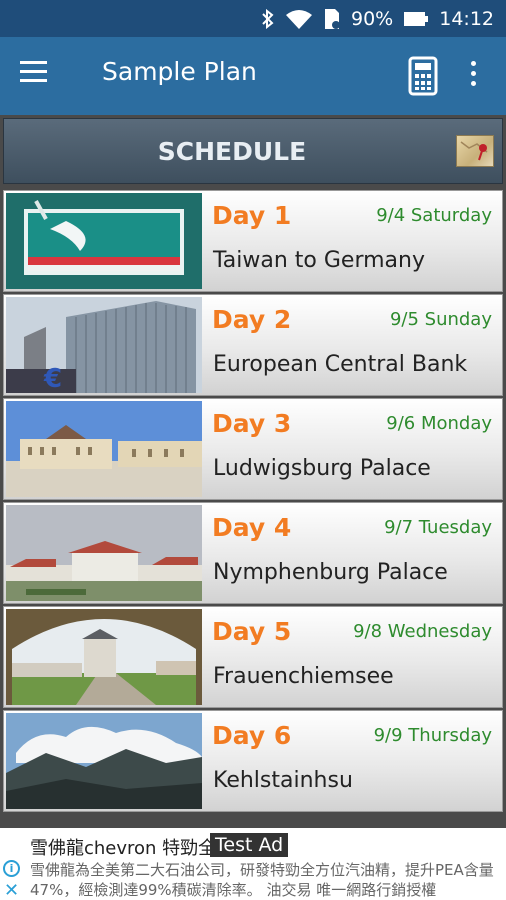 The height and width of the screenshot is (900, 506). Describe the element at coordinates (330, 572) in the screenshot. I see `day-place: Nymphenburg Palace` at that location.